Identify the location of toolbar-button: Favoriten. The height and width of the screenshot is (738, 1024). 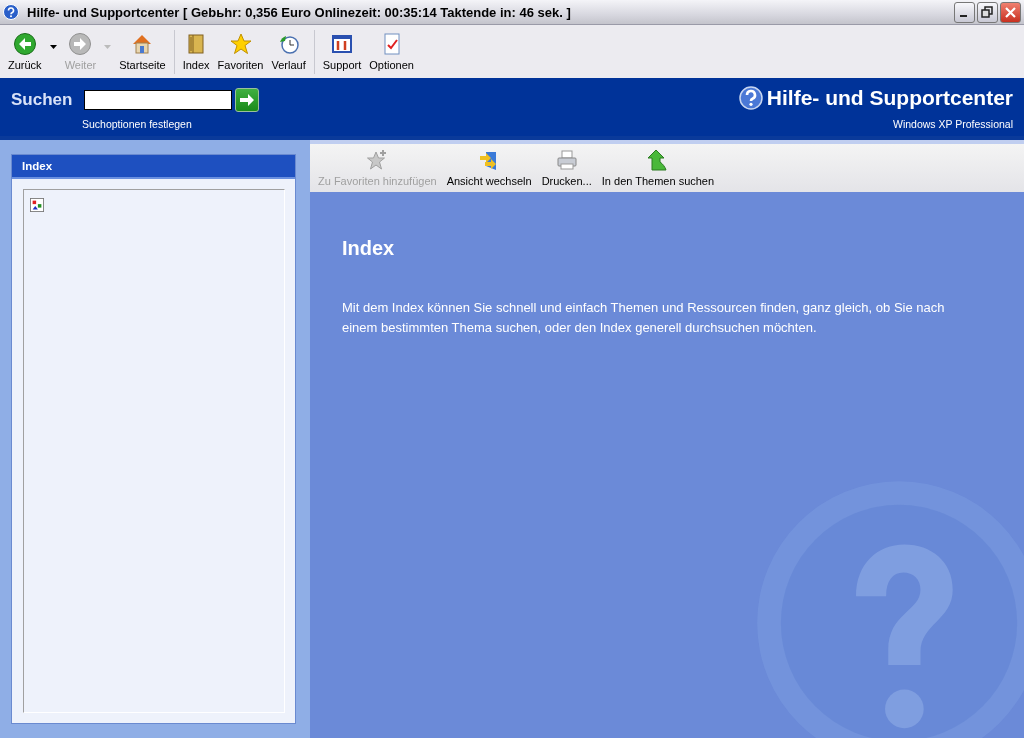
(240, 51).